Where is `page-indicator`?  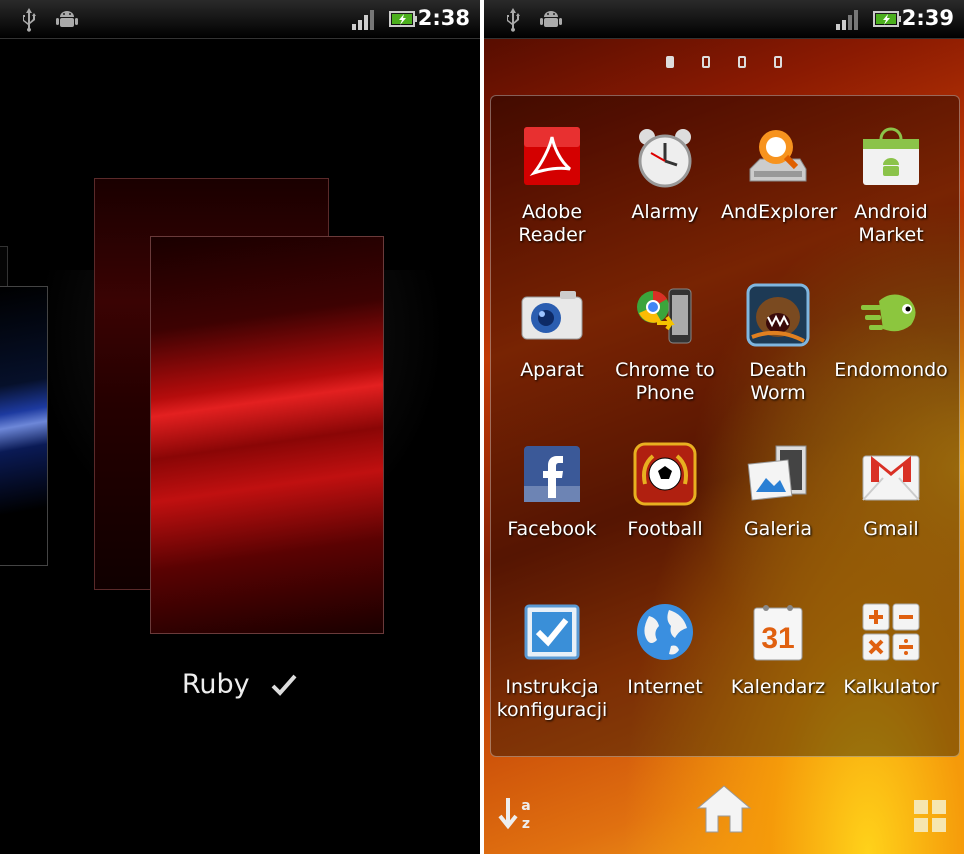 page-indicator is located at coordinates (724, 62).